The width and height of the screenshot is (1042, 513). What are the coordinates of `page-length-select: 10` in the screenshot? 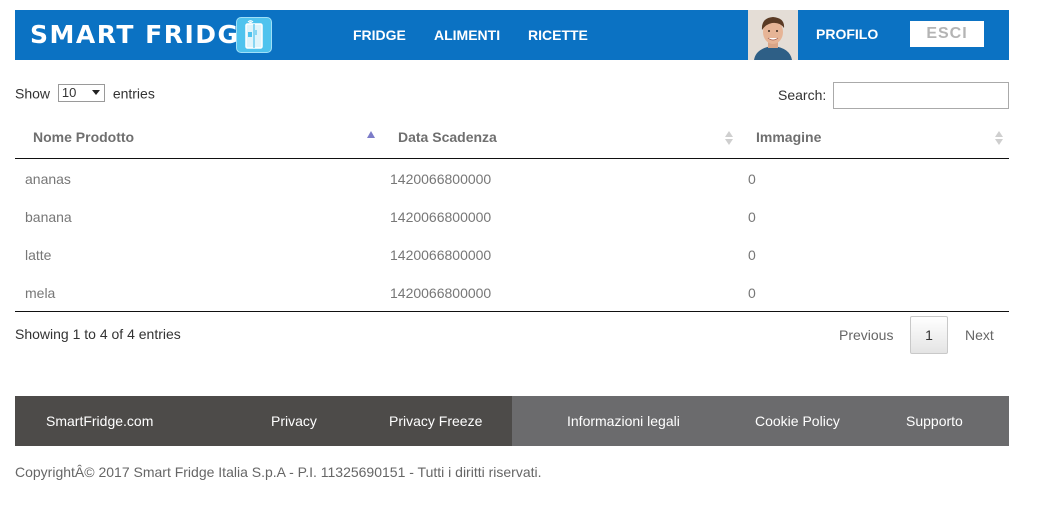 It's located at (81, 93).